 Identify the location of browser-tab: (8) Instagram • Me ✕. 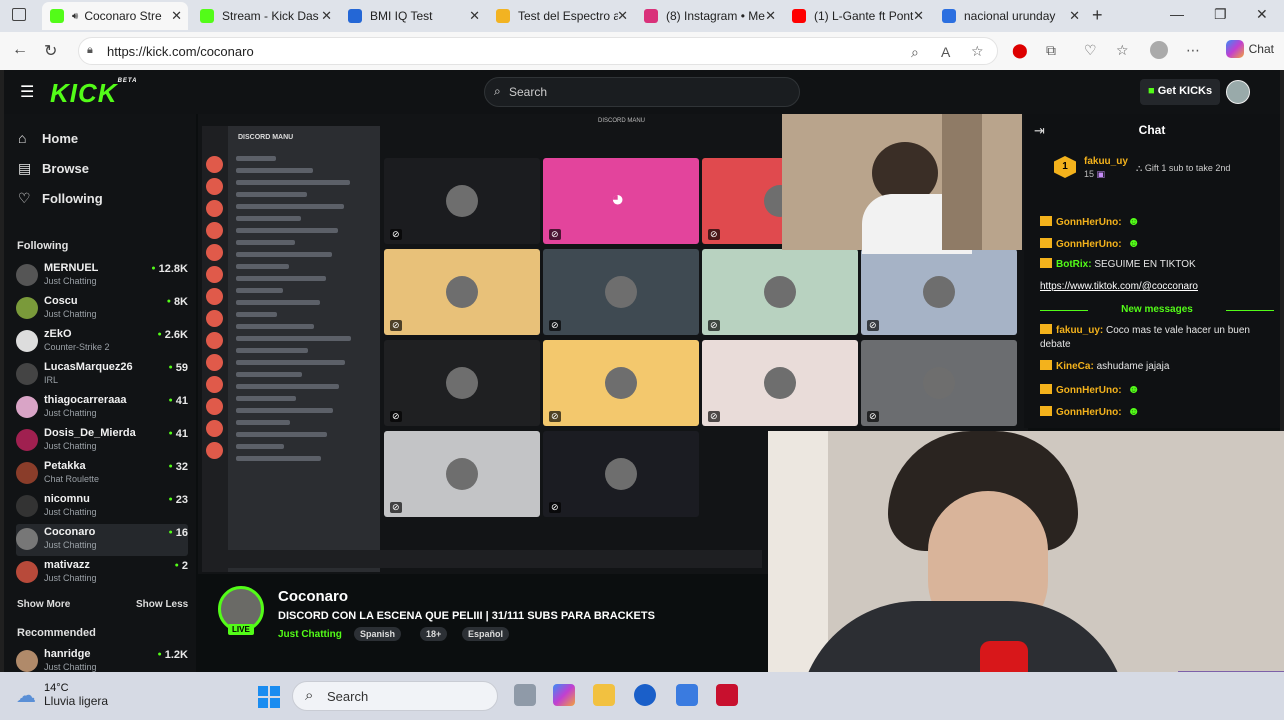
(709, 16).